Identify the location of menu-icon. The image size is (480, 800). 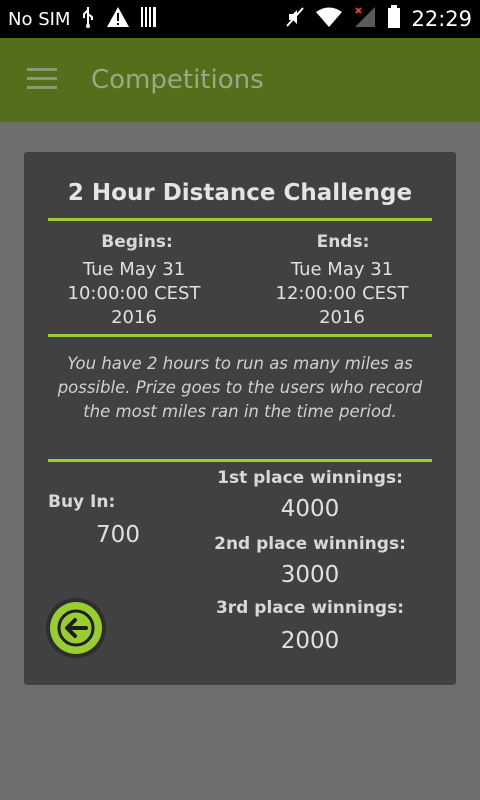
(42, 80).